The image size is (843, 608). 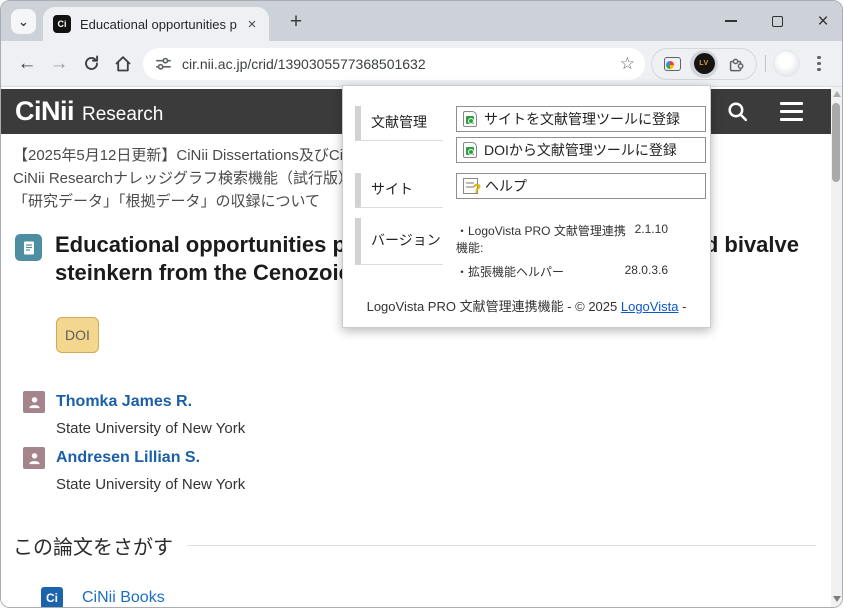 I want to click on address-bar: cir.nii.ac.jp/crid/1390305577368501632 ☆, so click(x=394, y=63).